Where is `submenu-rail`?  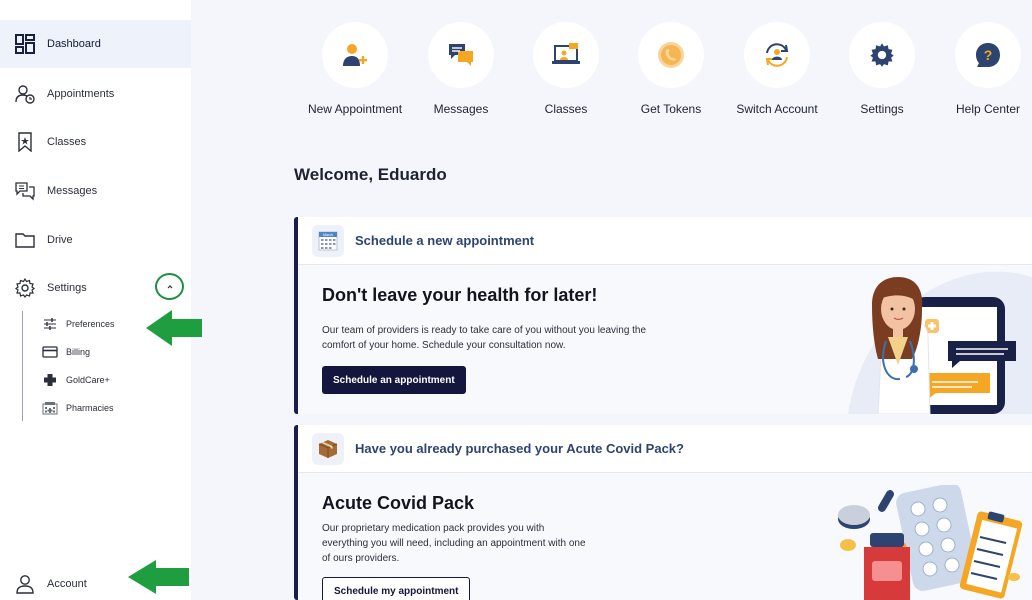 submenu-rail is located at coordinates (22, 366).